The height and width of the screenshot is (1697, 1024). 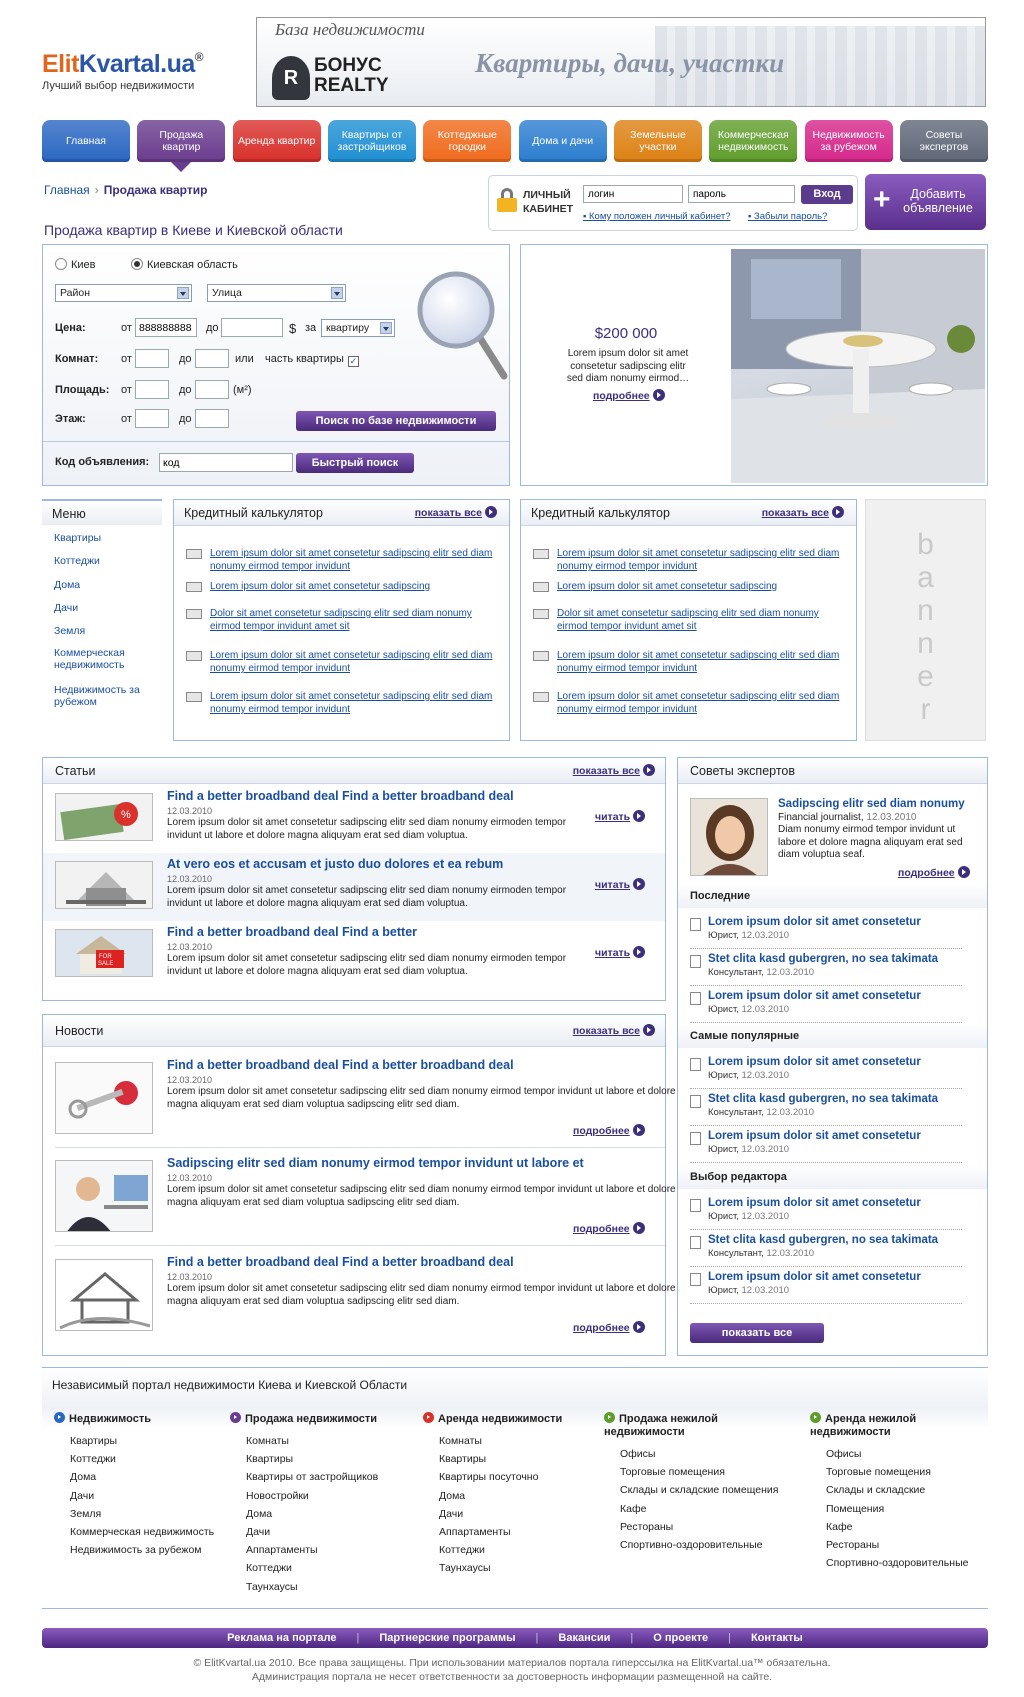 I want to click on radio-kiev: Киев, so click(x=75, y=264).